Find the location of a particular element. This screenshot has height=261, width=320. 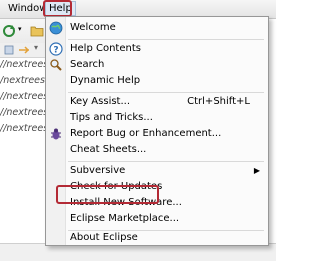

shortcut-label: Ctrl+Shift+L is located at coordinates (218, 101).